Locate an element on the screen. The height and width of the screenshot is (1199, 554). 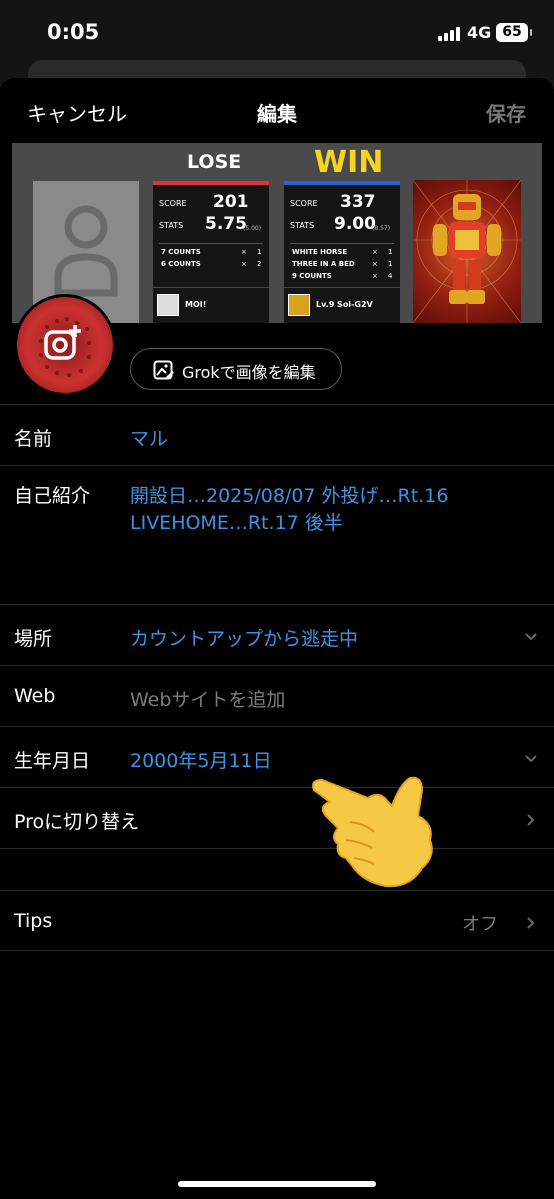
bio-line-1: 開設日…2025/08/07 外投げ…Rt.16 is located at coordinates (289, 494).